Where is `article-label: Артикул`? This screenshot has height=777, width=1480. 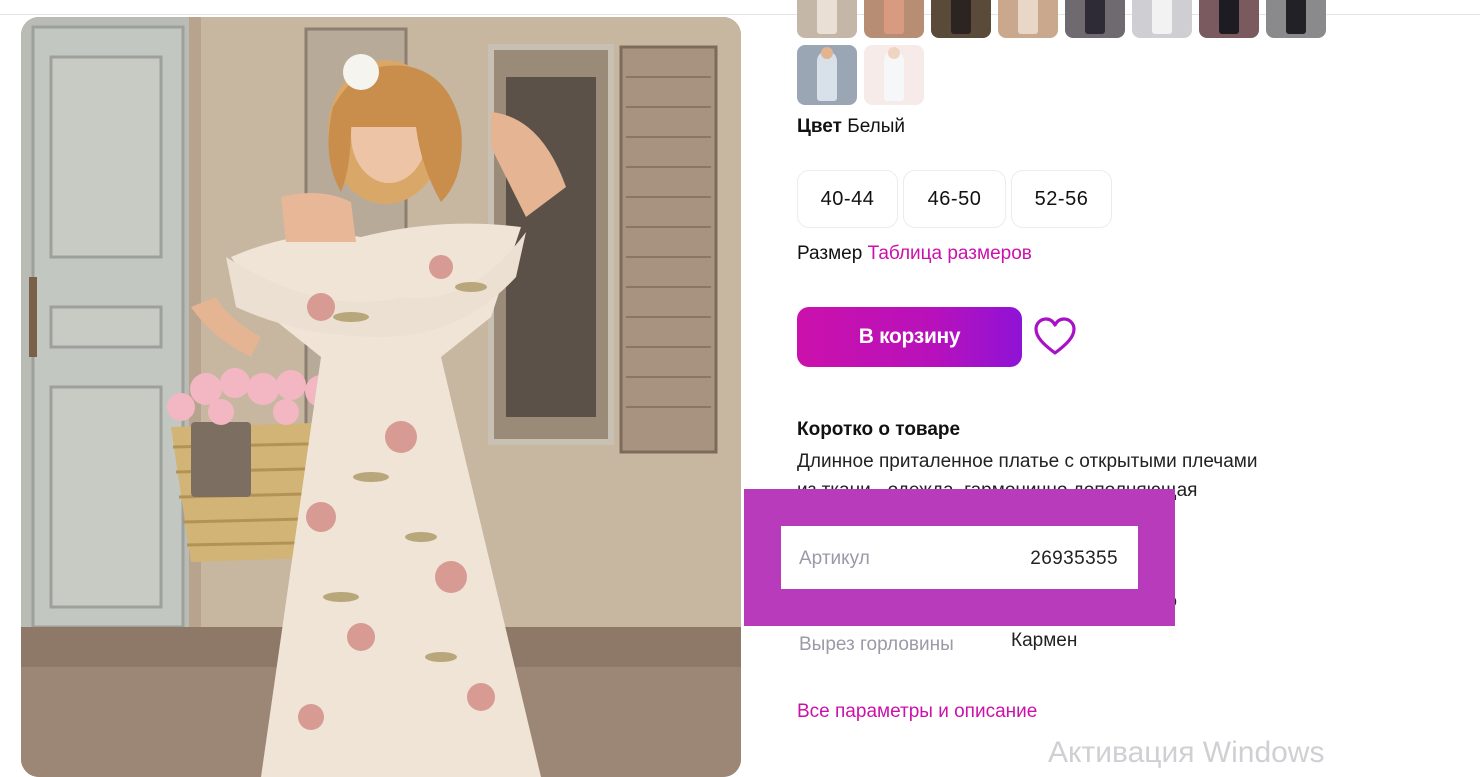
article-label: Артикул is located at coordinates (834, 558).